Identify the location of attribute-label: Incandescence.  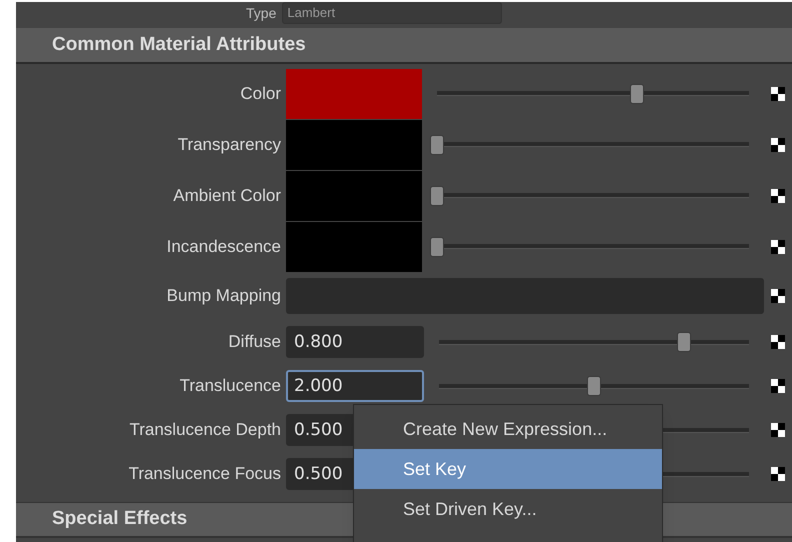
(224, 247).